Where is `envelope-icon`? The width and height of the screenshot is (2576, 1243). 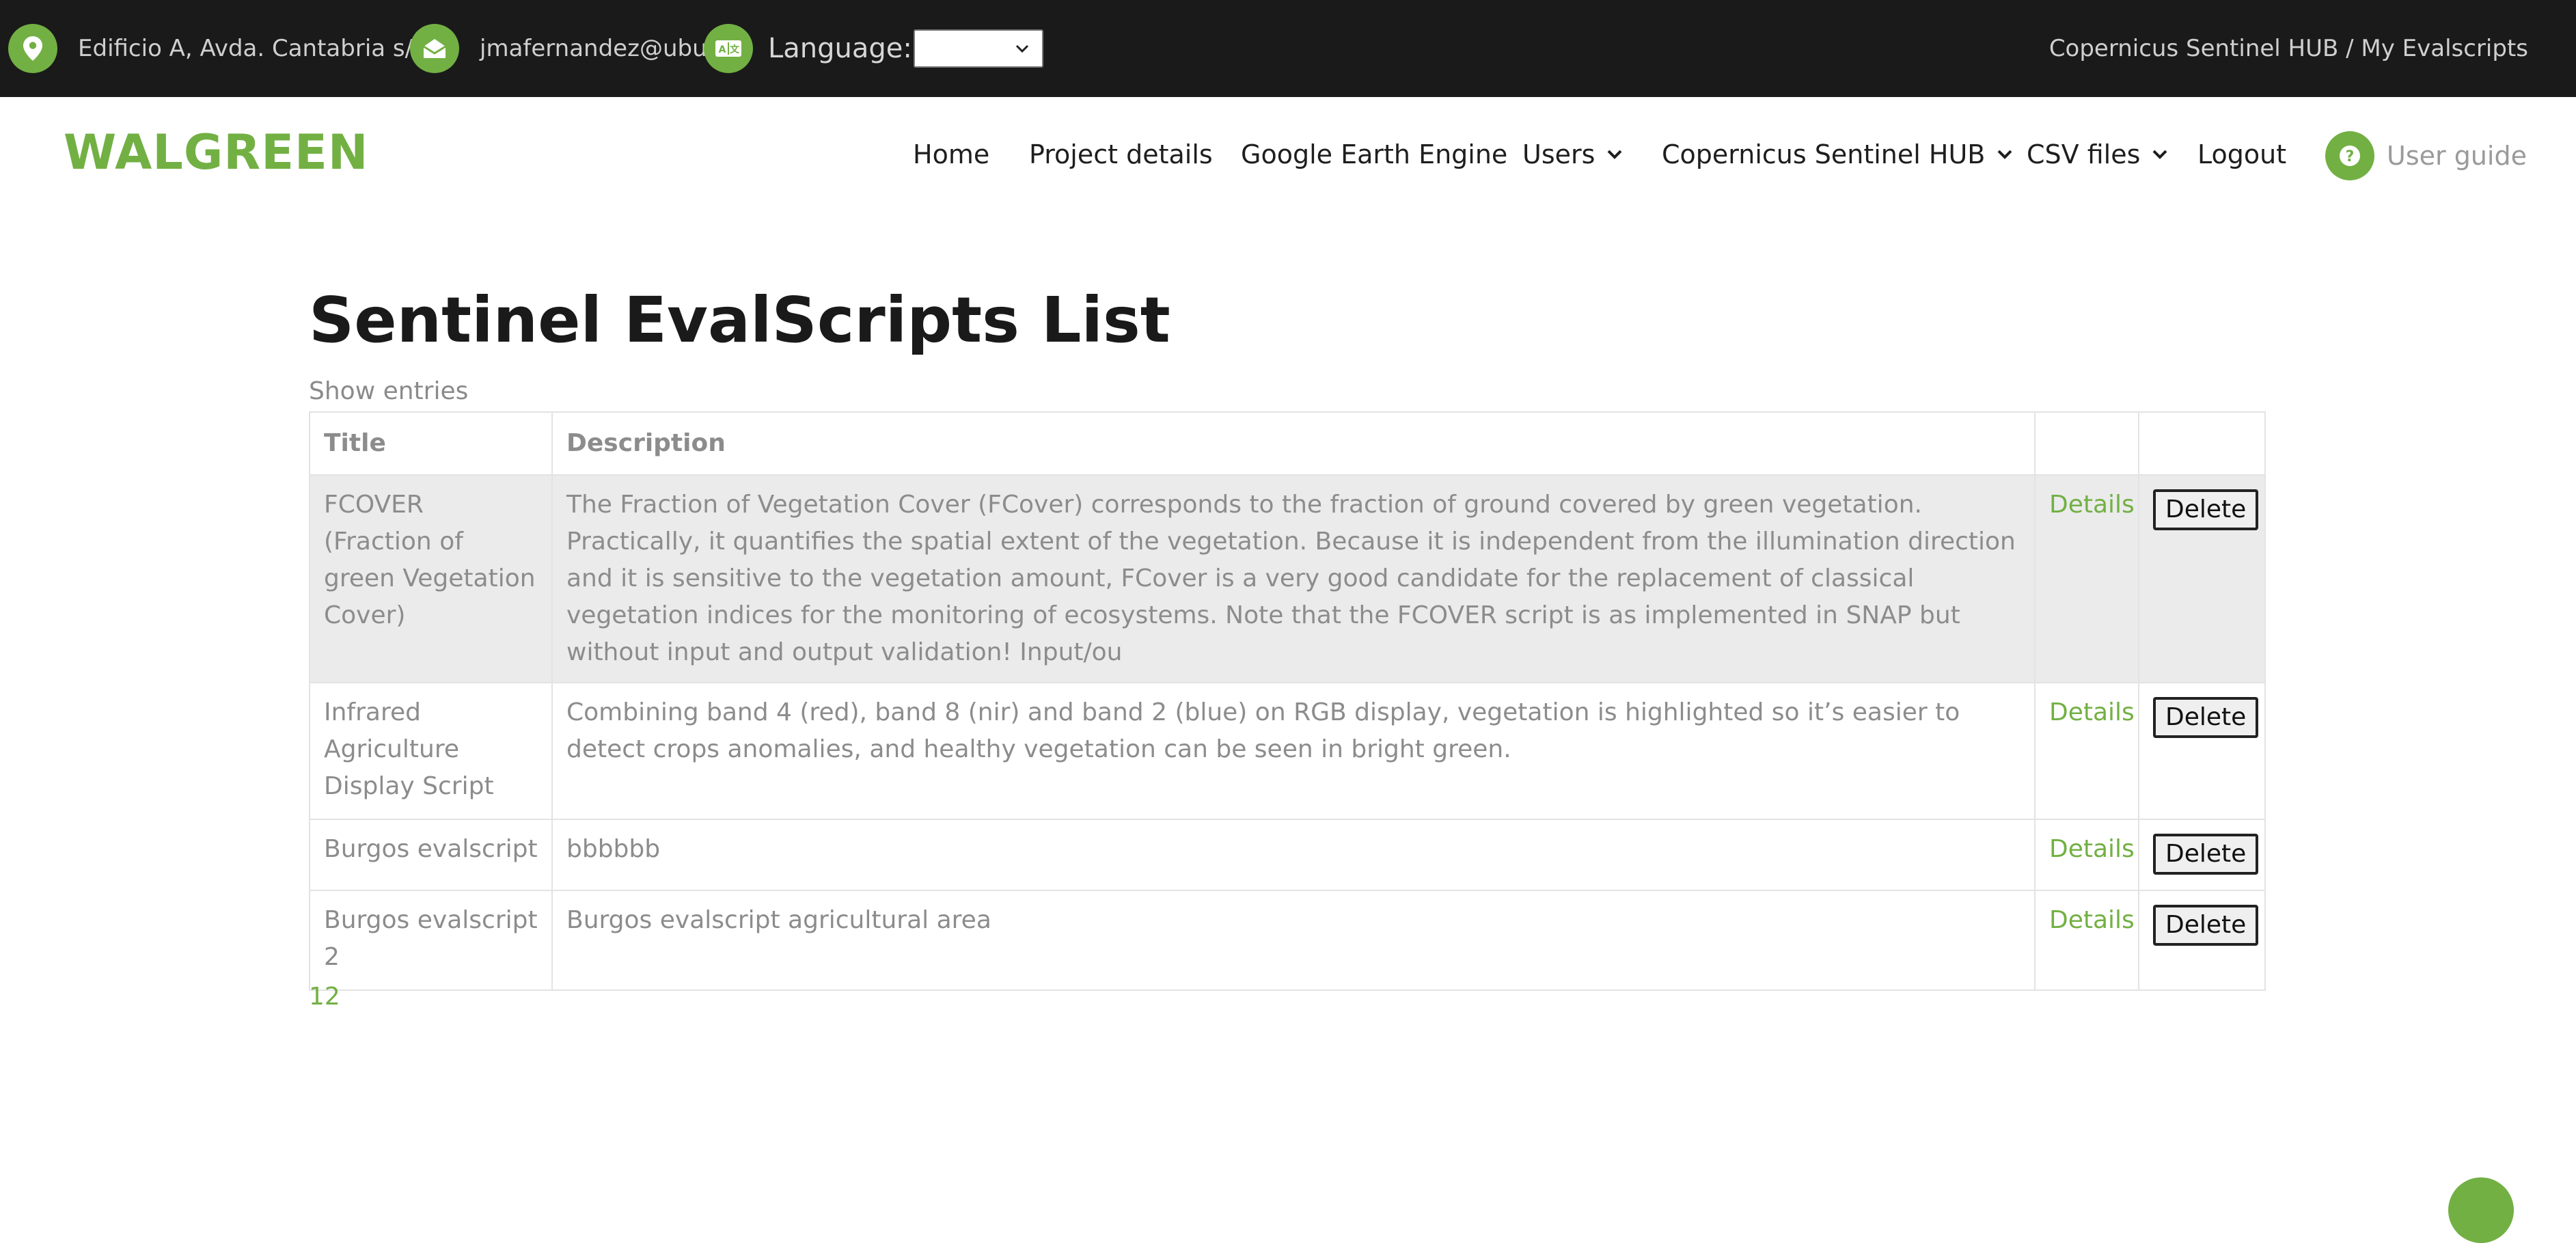 envelope-icon is located at coordinates (434, 48).